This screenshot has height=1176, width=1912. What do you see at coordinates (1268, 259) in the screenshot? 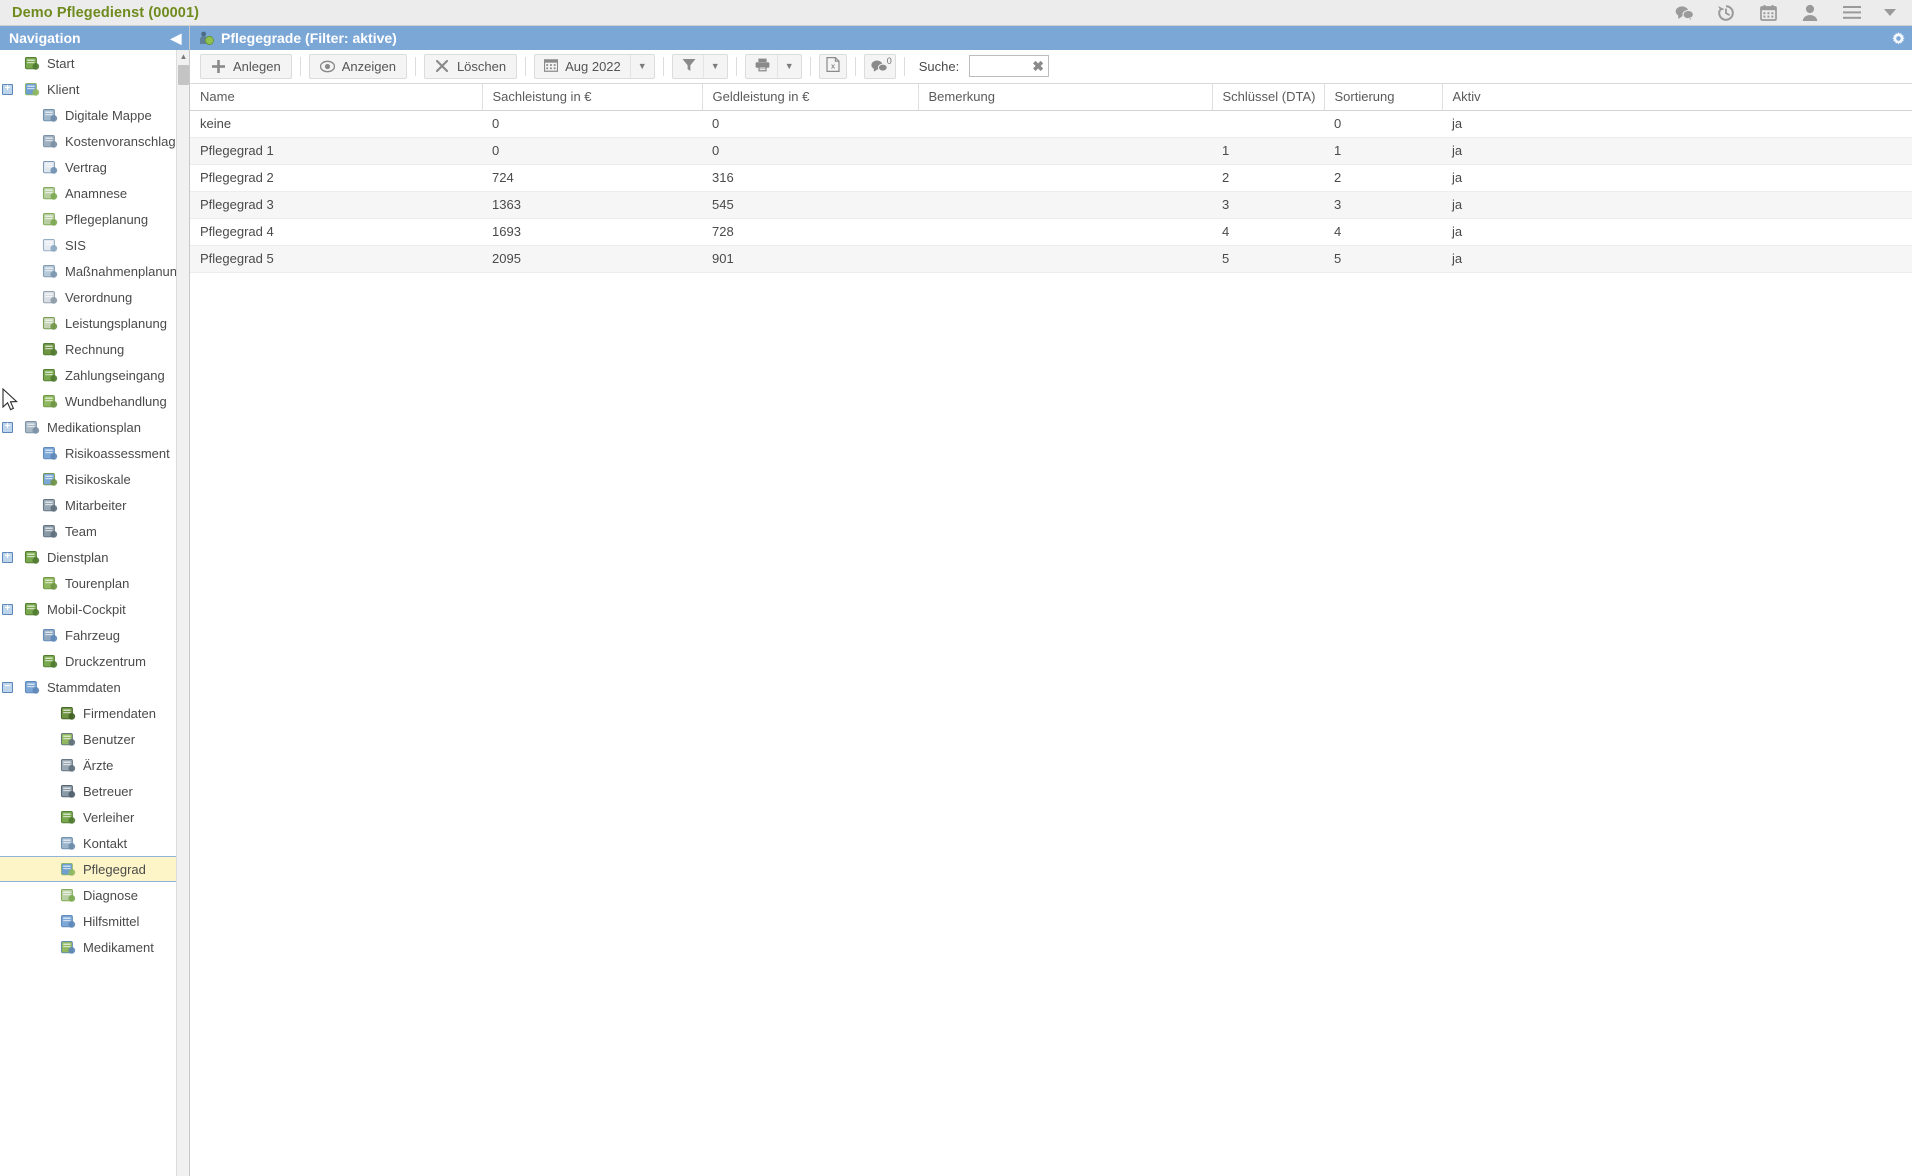
I see `cell-schluessel: 5` at bounding box center [1268, 259].